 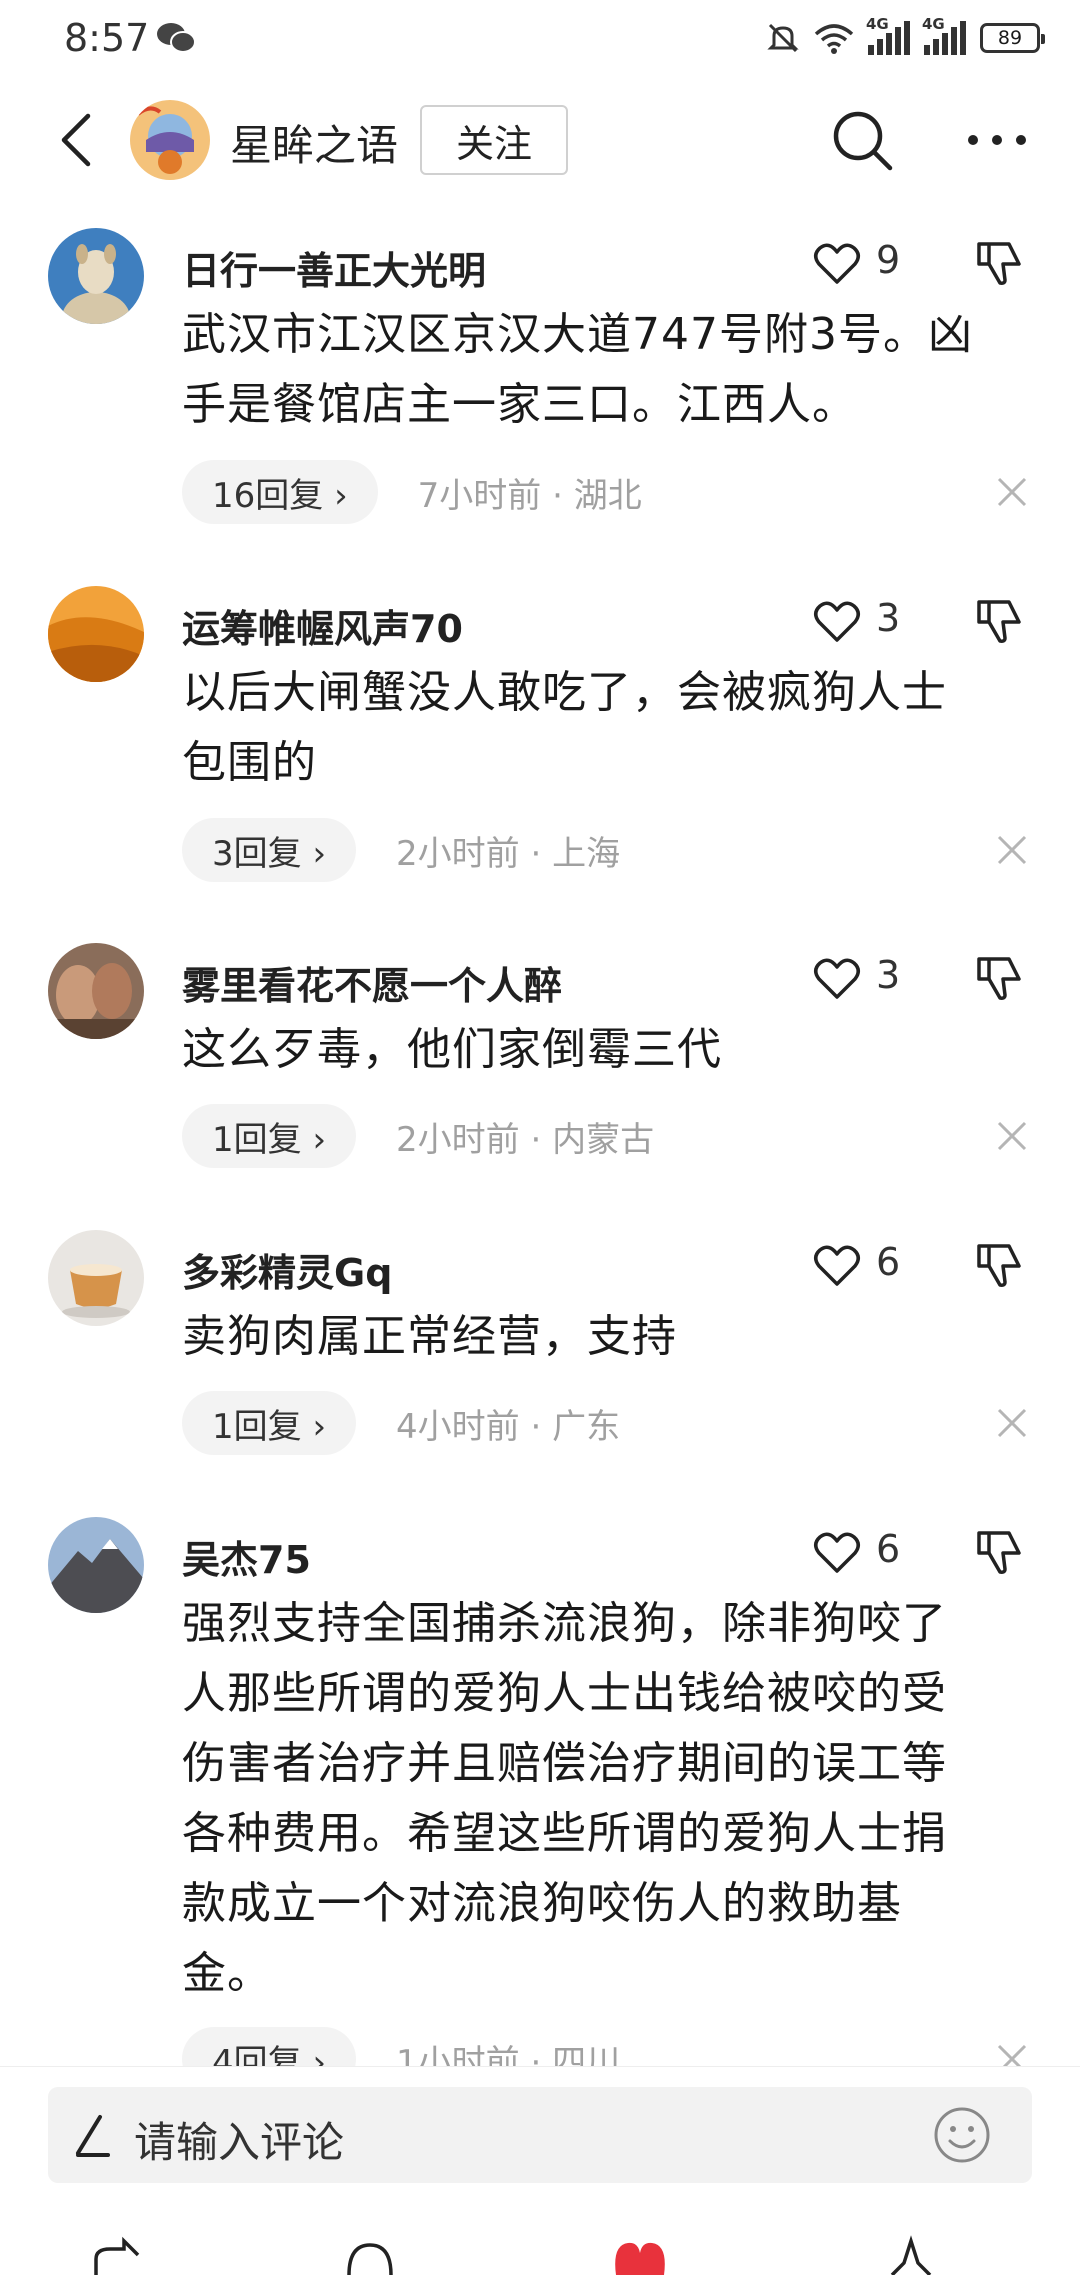 I want to click on top-nav-bar: 星眸之语 关注, so click(x=540, y=140).